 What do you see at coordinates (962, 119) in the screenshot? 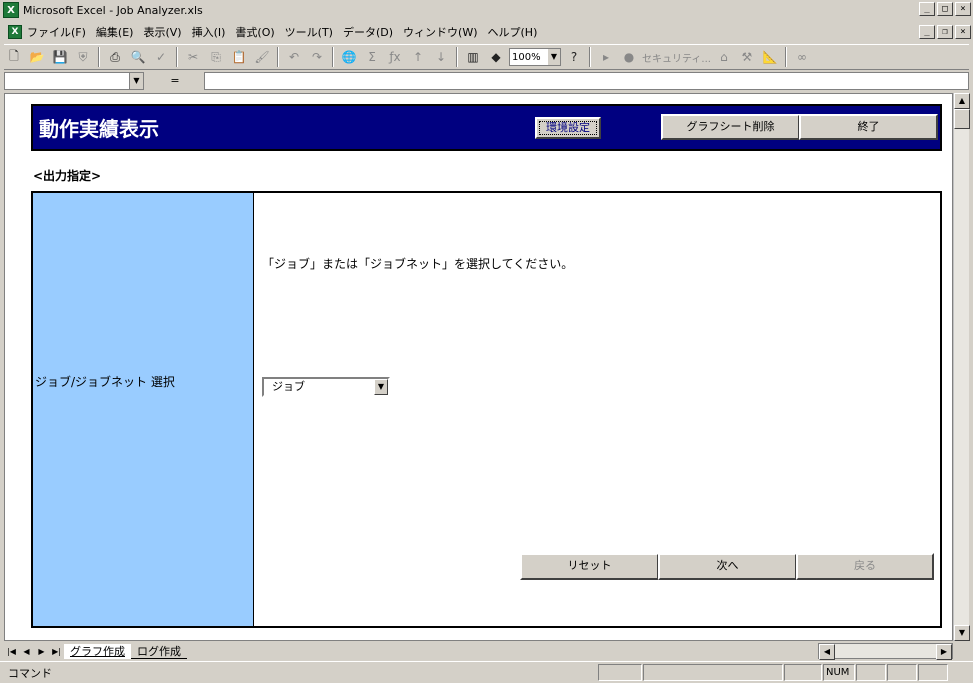
I see `scroll-thumb` at bounding box center [962, 119].